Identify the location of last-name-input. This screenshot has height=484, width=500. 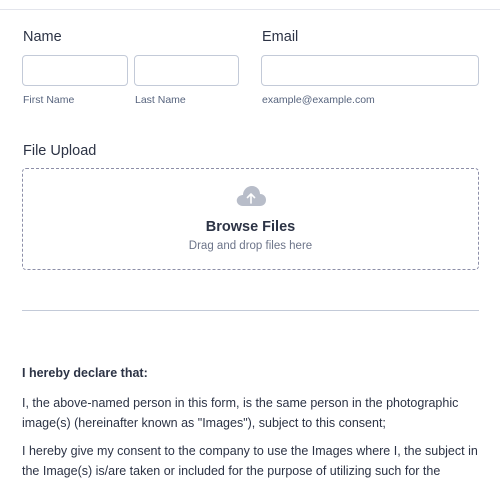
(186, 70).